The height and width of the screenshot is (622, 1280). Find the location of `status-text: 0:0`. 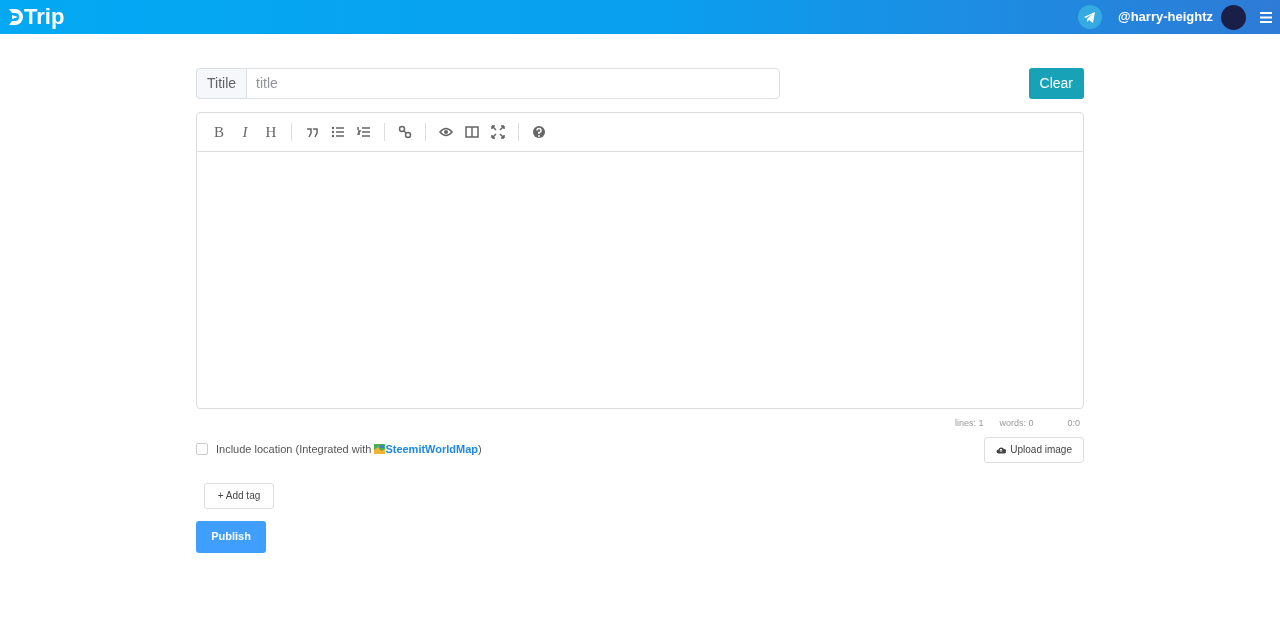

status-text: 0:0 is located at coordinates (1073, 423).